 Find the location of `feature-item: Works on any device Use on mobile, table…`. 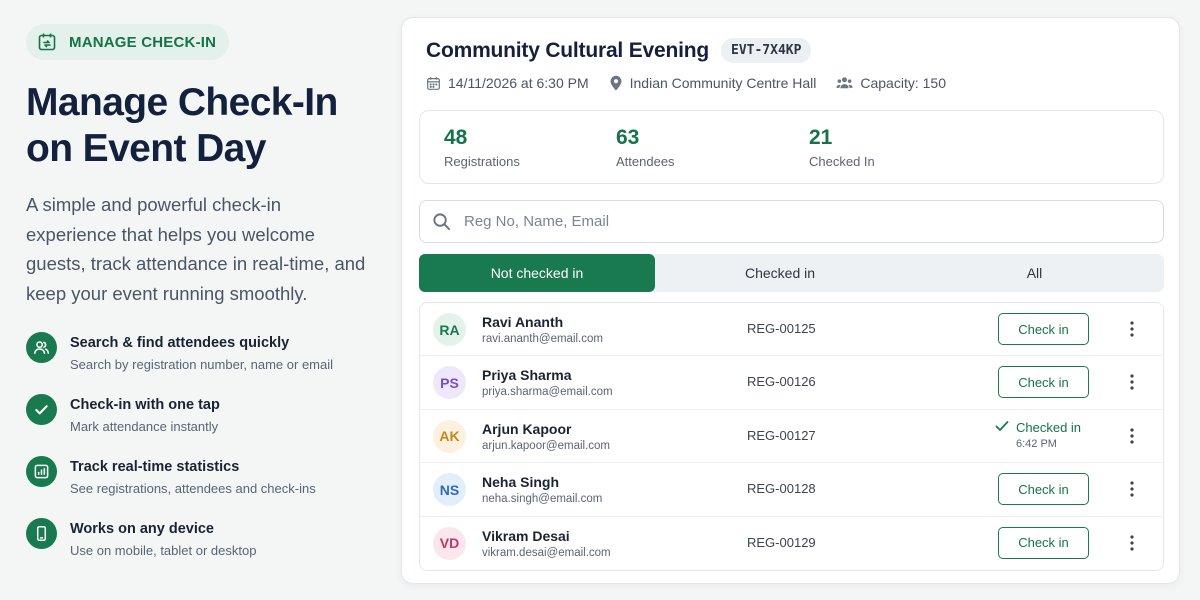

feature-item: Works on any device Use on mobile, table… is located at coordinates (198, 549).